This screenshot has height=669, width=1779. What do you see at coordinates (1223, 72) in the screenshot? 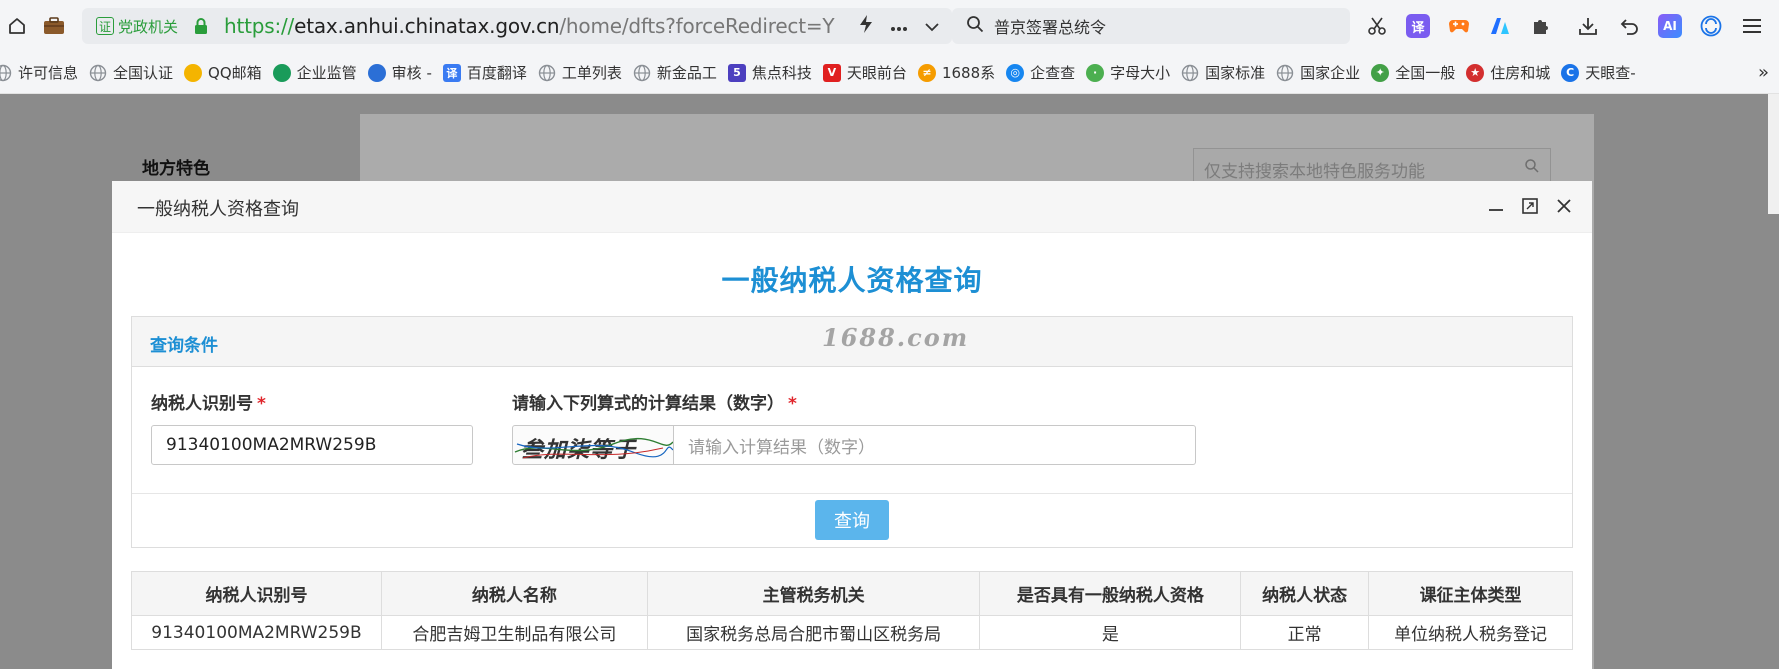
I see `bookmark-item: 国家标准` at bounding box center [1223, 72].